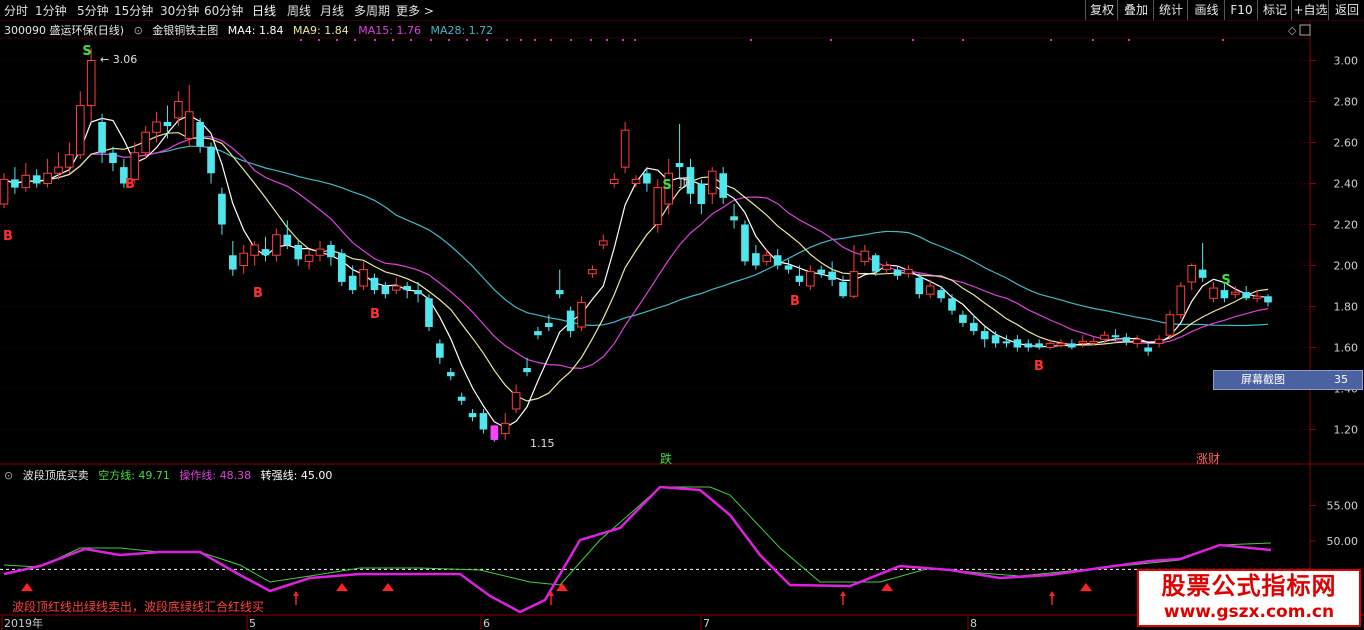  Describe the element at coordinates (1305, 30) in the screenshot. I see `maximize-icon` at that location.